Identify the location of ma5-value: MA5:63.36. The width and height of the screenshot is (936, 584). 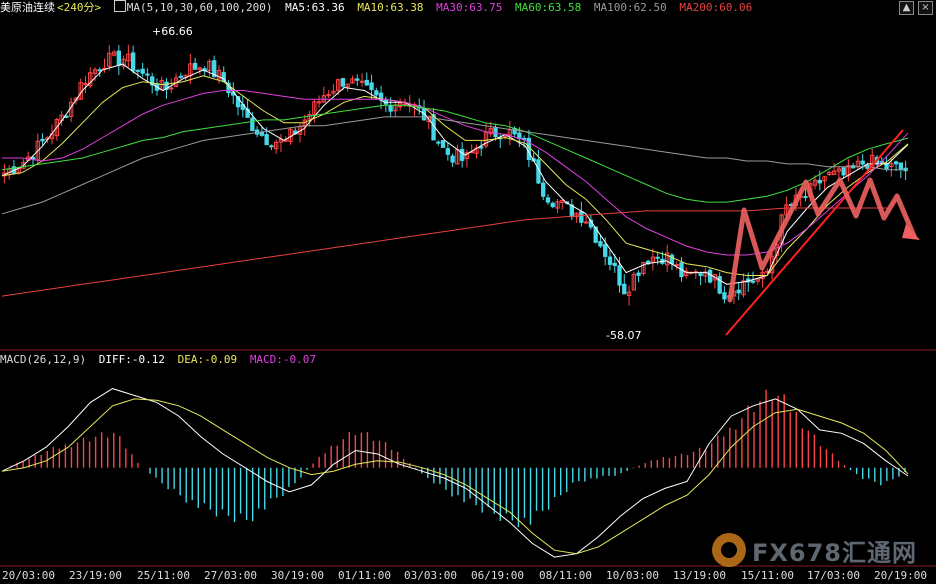
(315, 7).